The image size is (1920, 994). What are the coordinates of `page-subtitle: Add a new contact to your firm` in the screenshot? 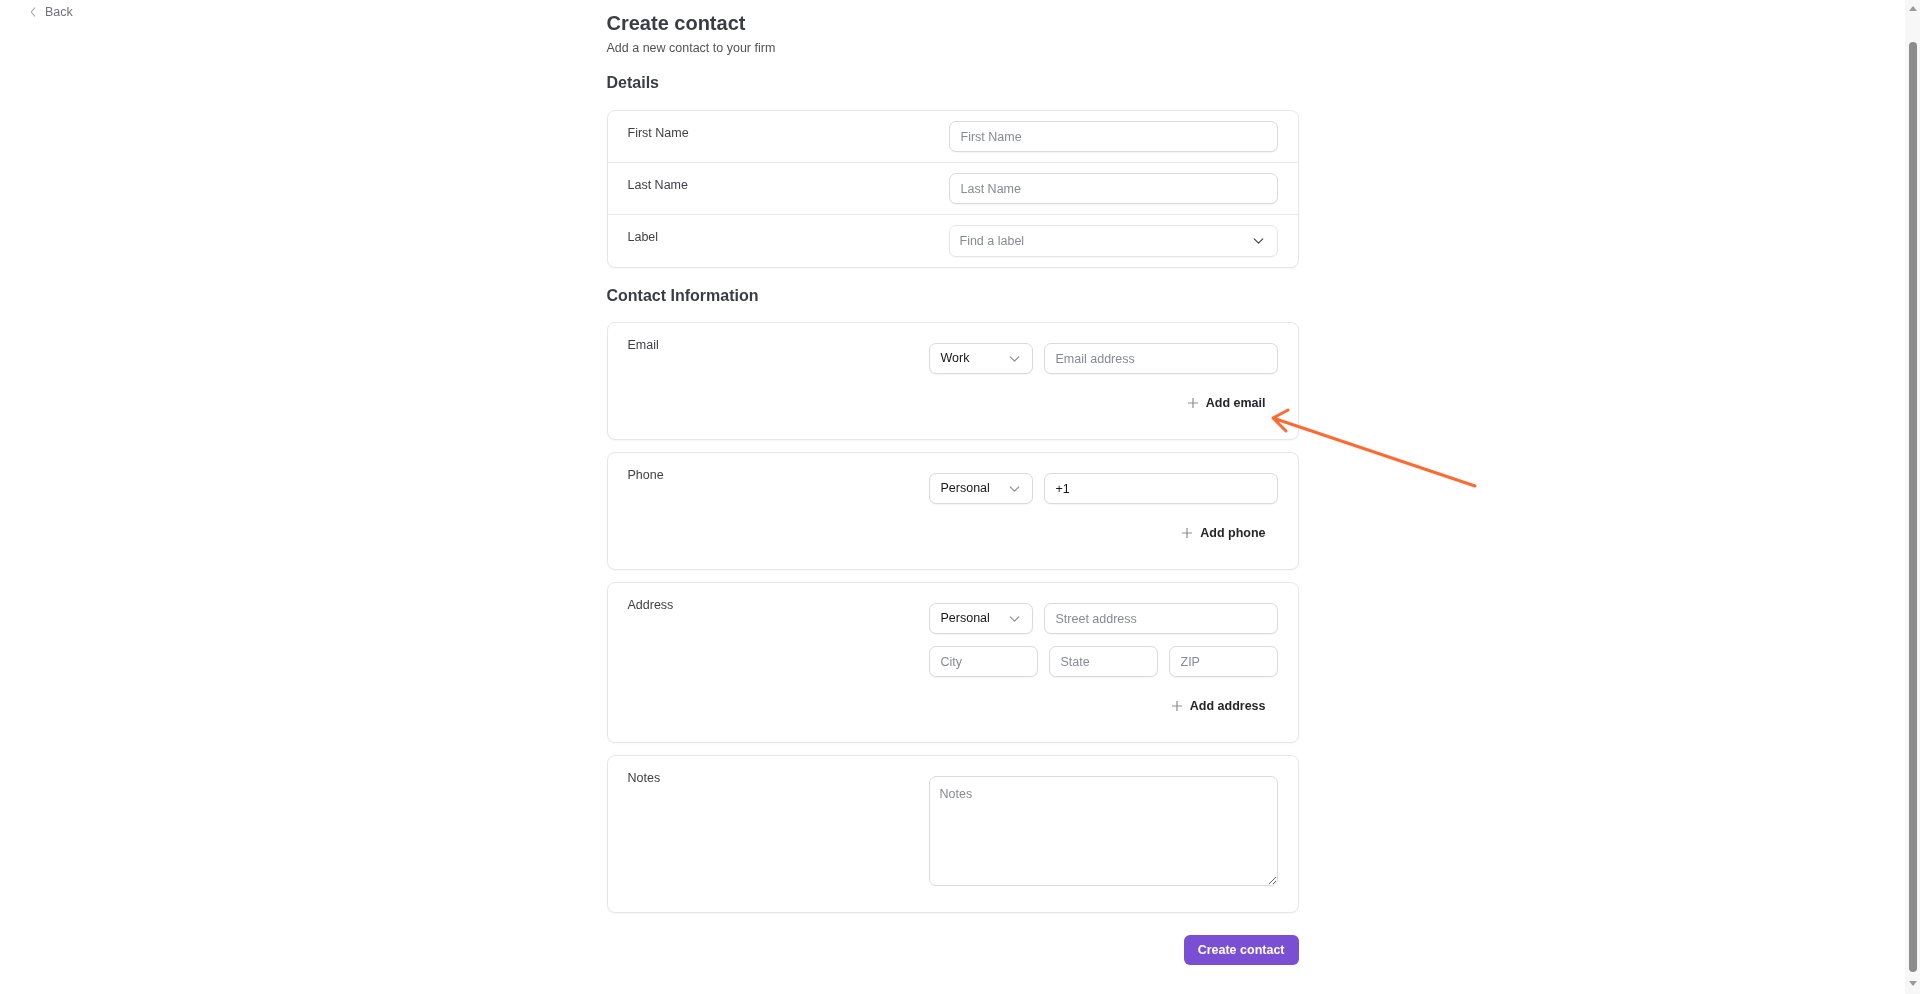 It's located at (691, 48).